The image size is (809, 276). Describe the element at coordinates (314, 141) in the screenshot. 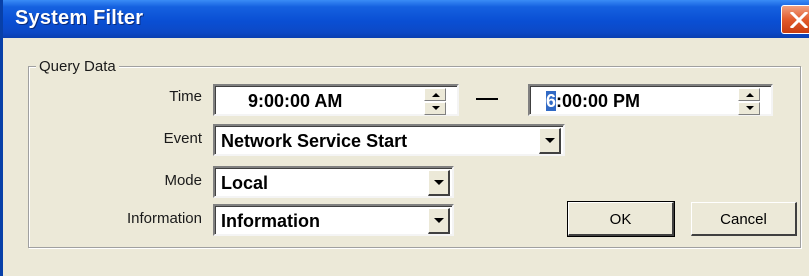

I see `event-value: Network Service Start` at that location.